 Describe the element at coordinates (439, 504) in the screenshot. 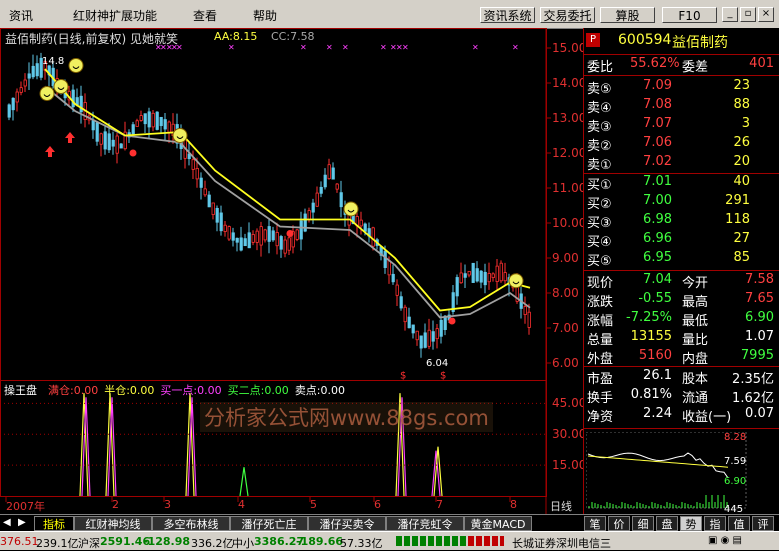

I see `x-tick-label: 7` at that location.